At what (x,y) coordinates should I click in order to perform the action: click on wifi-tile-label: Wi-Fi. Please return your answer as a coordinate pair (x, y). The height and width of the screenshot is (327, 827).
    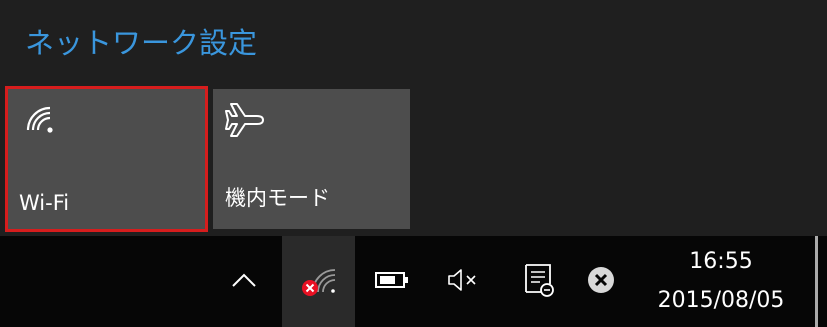
    Looking at the image, I should click on (44, 203).